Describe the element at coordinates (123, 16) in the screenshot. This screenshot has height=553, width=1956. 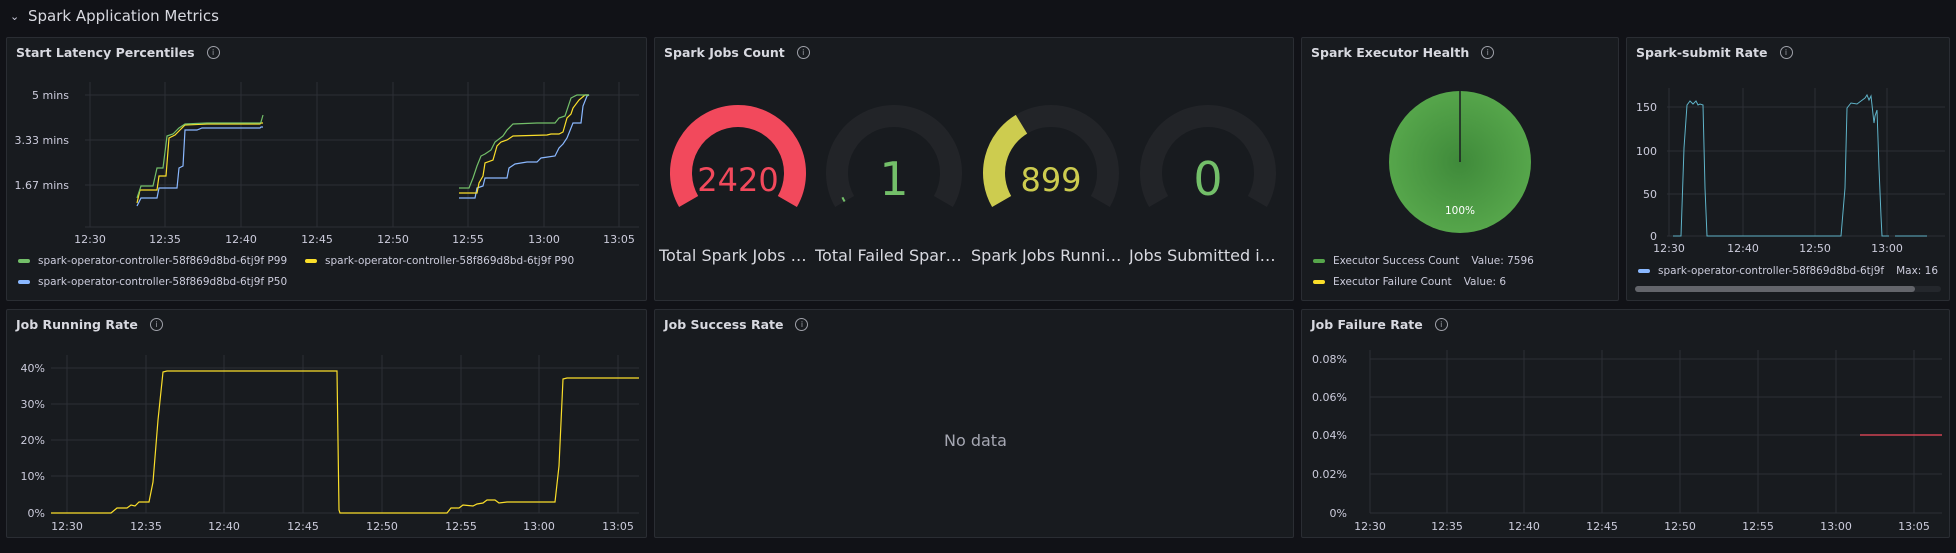
I see `row-title: Spark Application Metrics` at that location.